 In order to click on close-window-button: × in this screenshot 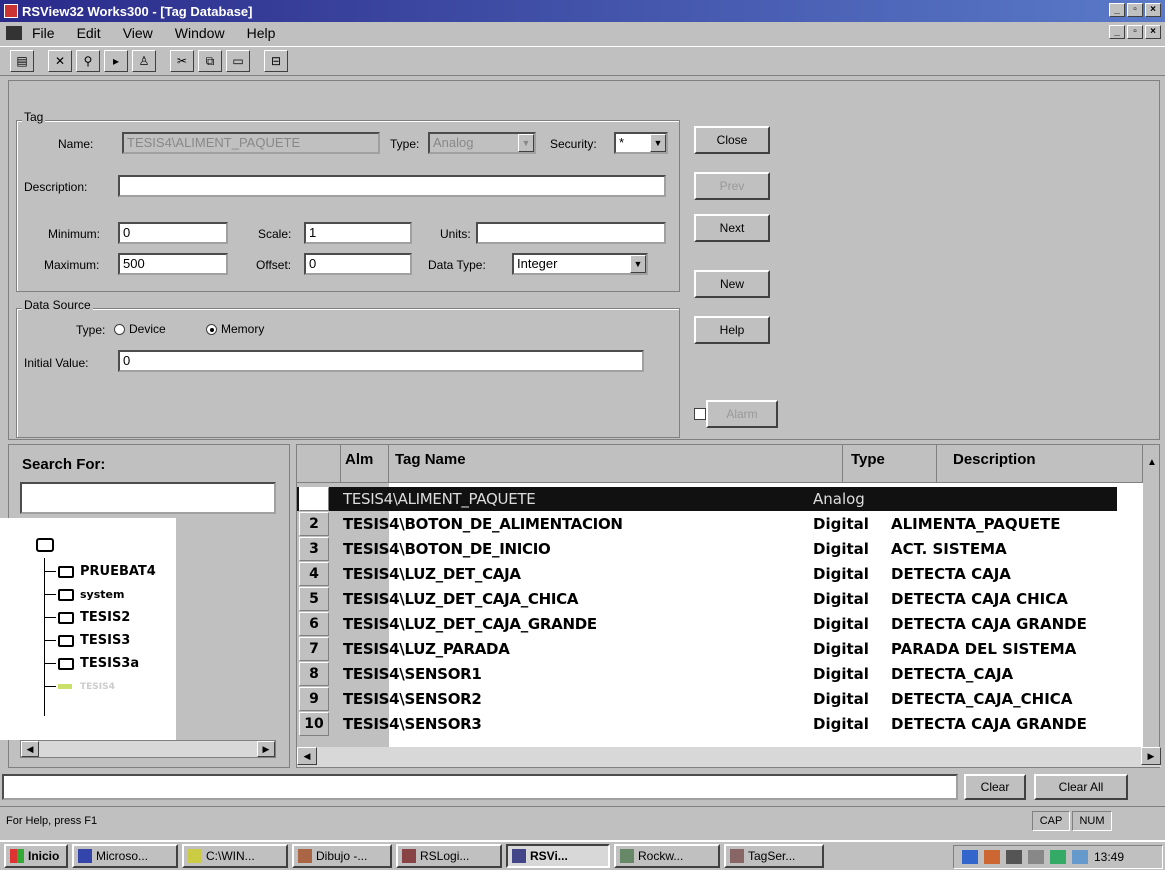, I will do `click(1153, 10)`.